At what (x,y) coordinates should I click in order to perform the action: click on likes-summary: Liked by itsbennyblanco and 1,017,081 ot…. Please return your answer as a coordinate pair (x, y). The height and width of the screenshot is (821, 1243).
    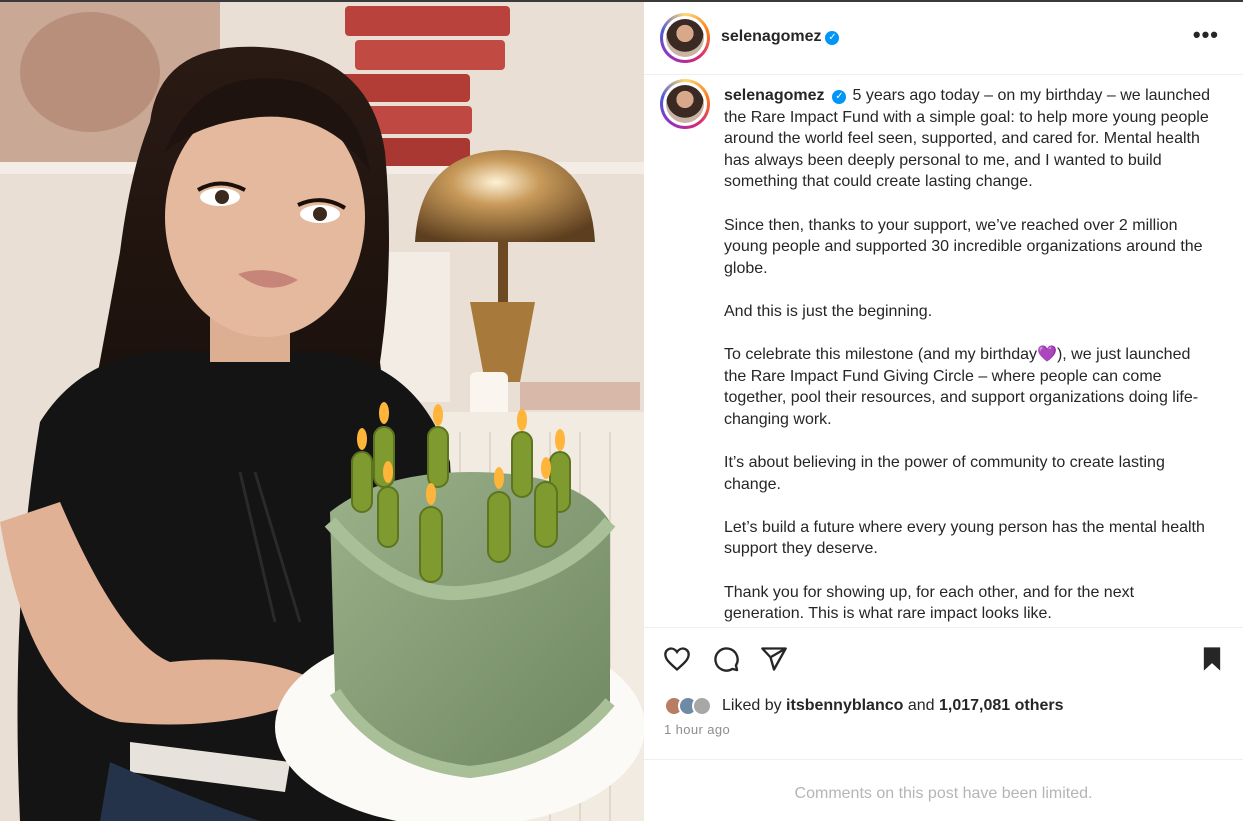
    Looking at the image, I should click on (864, 706).